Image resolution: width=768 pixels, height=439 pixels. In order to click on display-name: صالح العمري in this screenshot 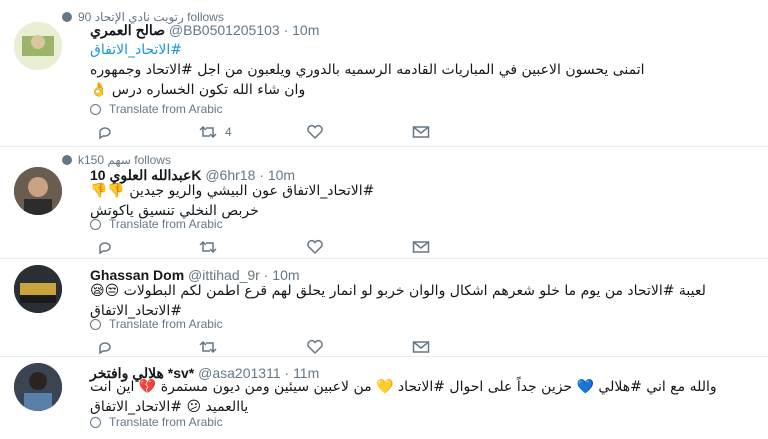, I will do `click(127, 30)`.